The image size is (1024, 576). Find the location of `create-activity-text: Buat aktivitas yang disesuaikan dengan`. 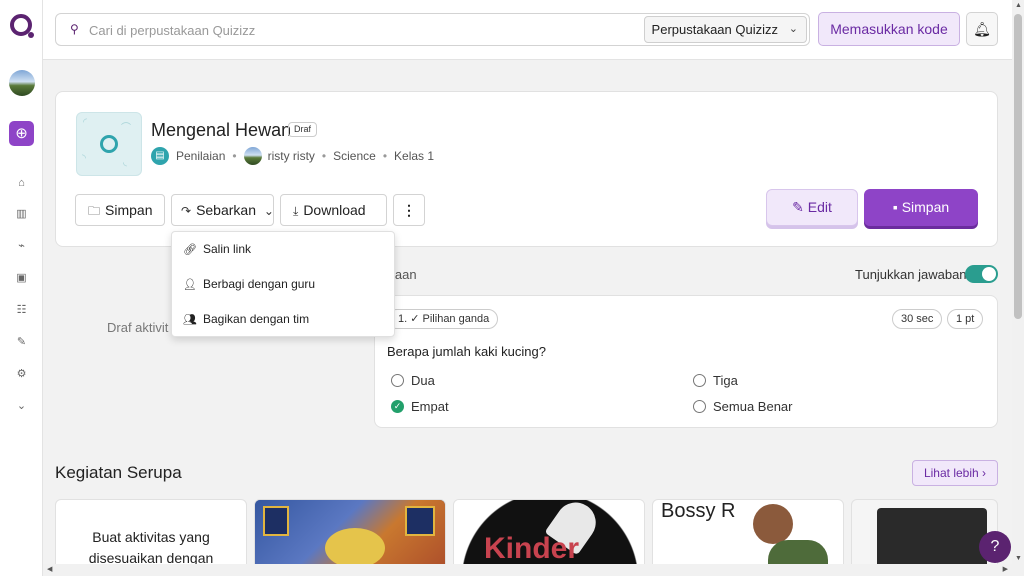

create-activity-text: Buat aktivitas yang disesuaikan dengan is located at coordinates (151, 548).